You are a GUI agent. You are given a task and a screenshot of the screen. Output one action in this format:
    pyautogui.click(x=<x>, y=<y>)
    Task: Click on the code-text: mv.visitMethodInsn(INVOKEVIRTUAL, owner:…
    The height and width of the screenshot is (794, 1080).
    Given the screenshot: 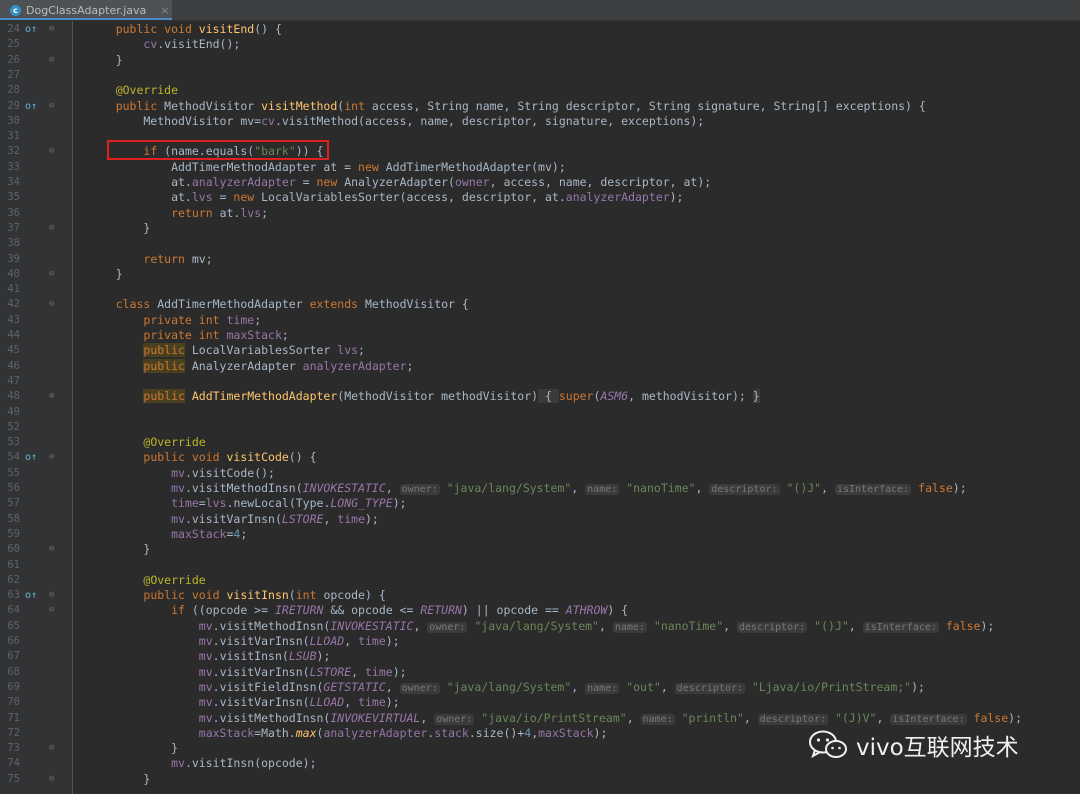 What is the action you would take?
    pyautogui.click(x=610, y=717)
    